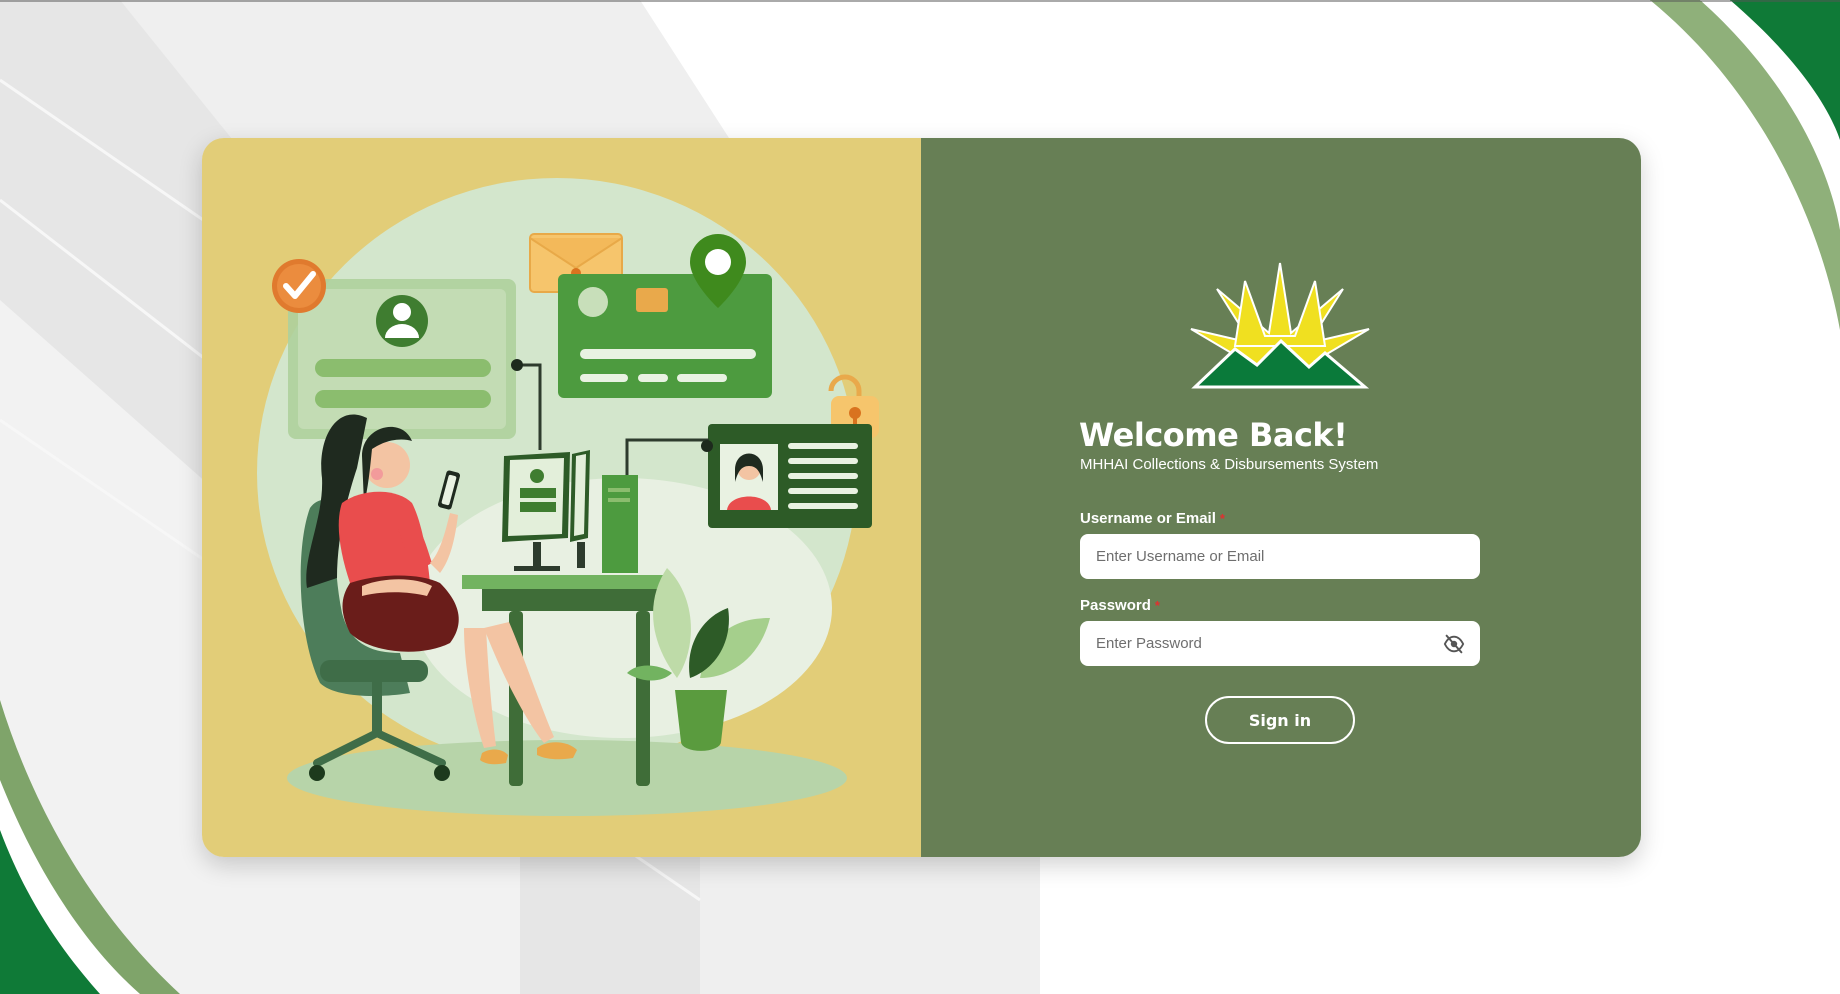 This screenshot has width=1840, height=994. I want to click on username-label-text: Username or Email, so click(1148, 518).